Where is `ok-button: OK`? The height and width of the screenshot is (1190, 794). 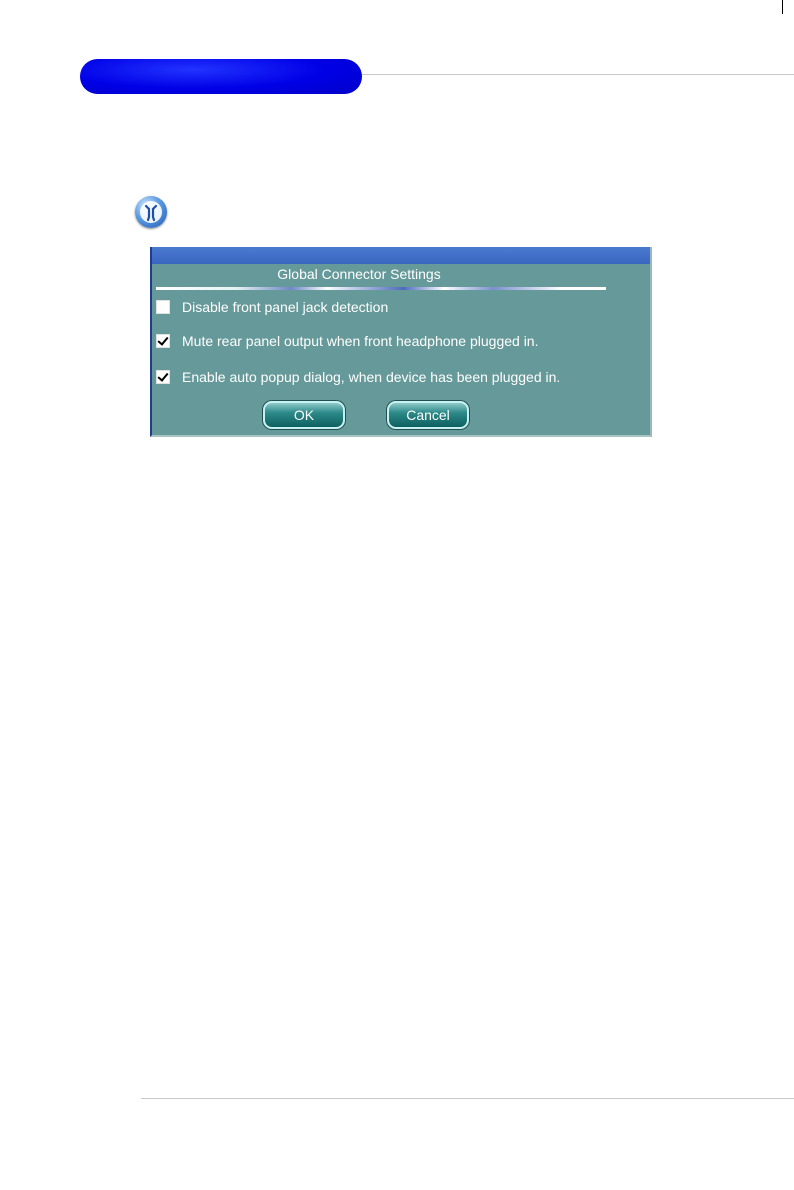 ok-button: OK is located at coordinates (304, 415).